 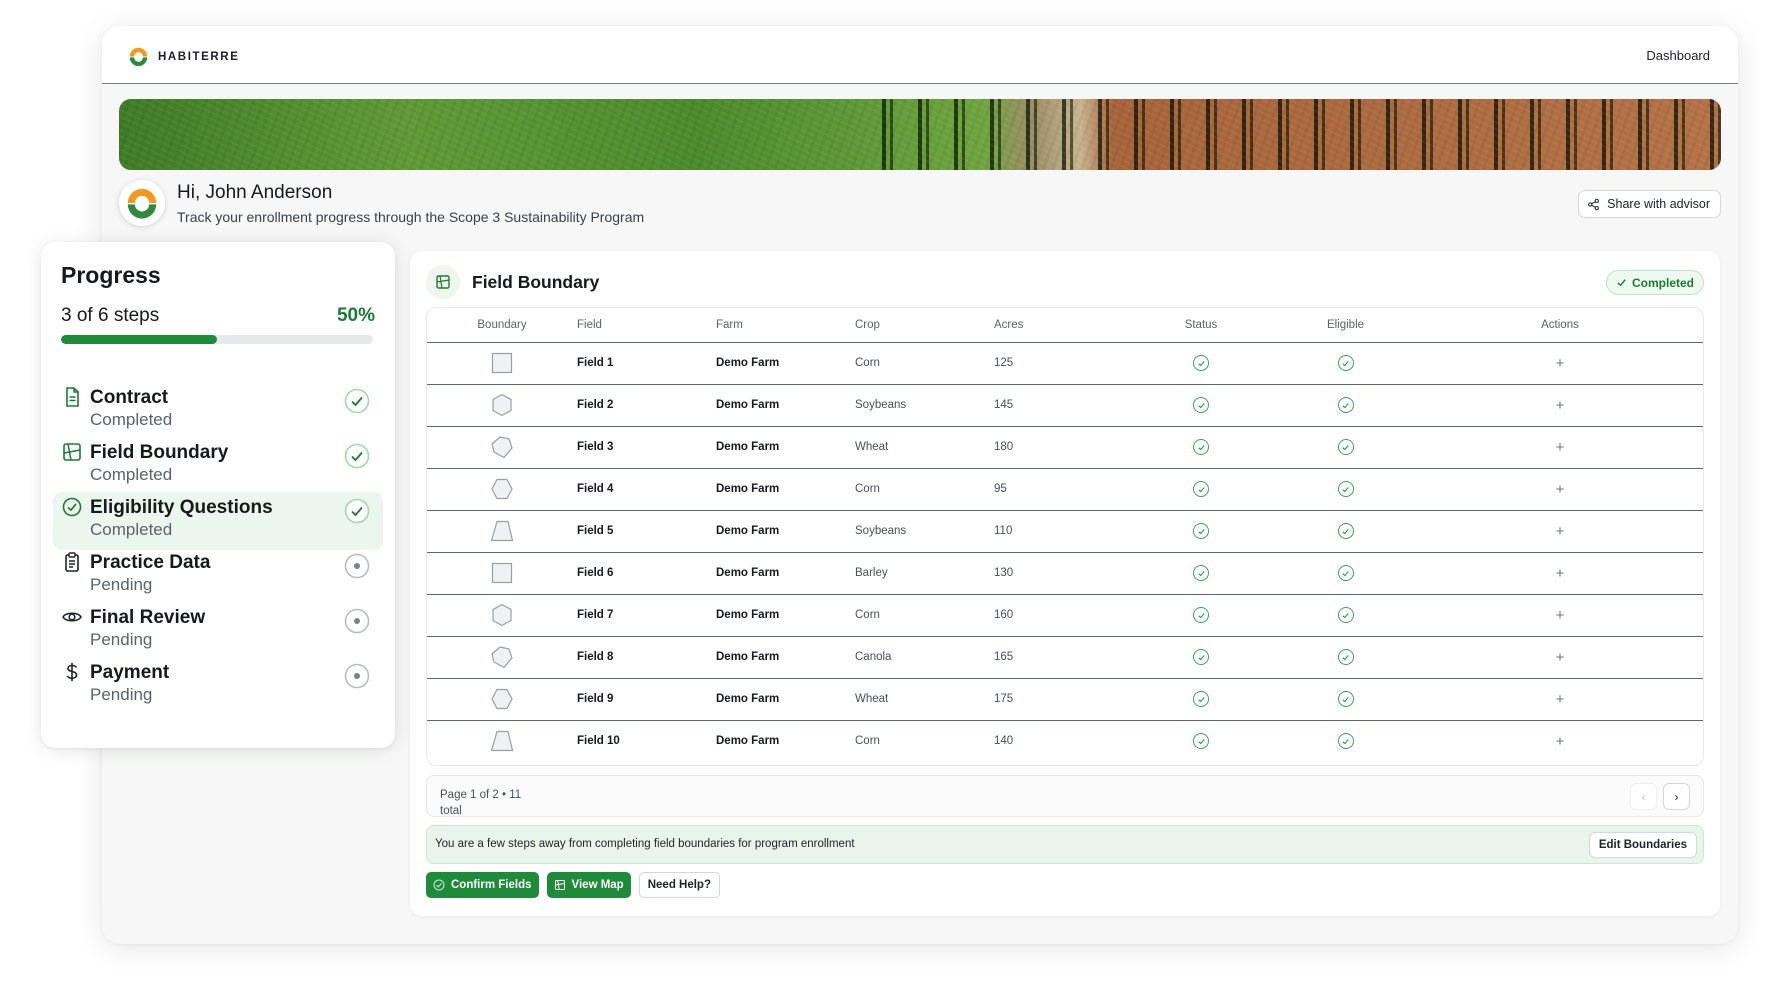 What do you see at coordinates (184, 56) in the screenshot?
I see `brand: HABITERRE` at bounding box center [184, 56].